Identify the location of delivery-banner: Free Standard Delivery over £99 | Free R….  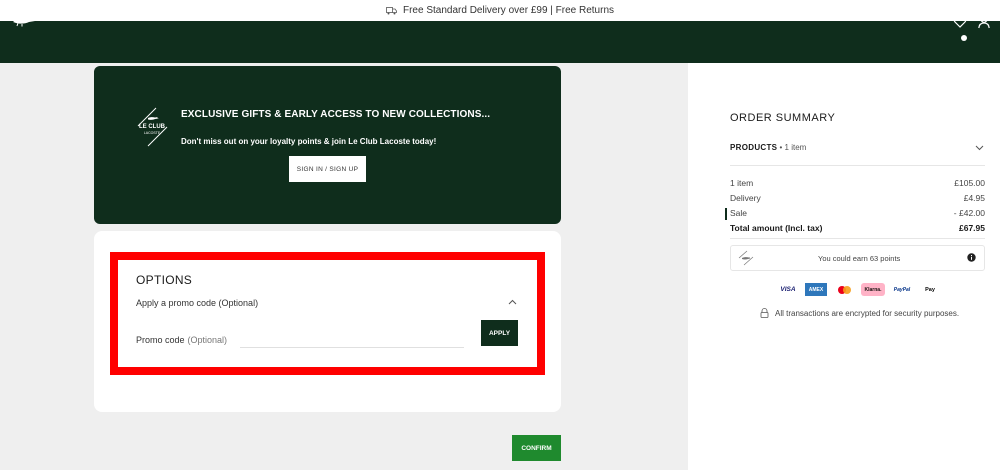
(500, 10).